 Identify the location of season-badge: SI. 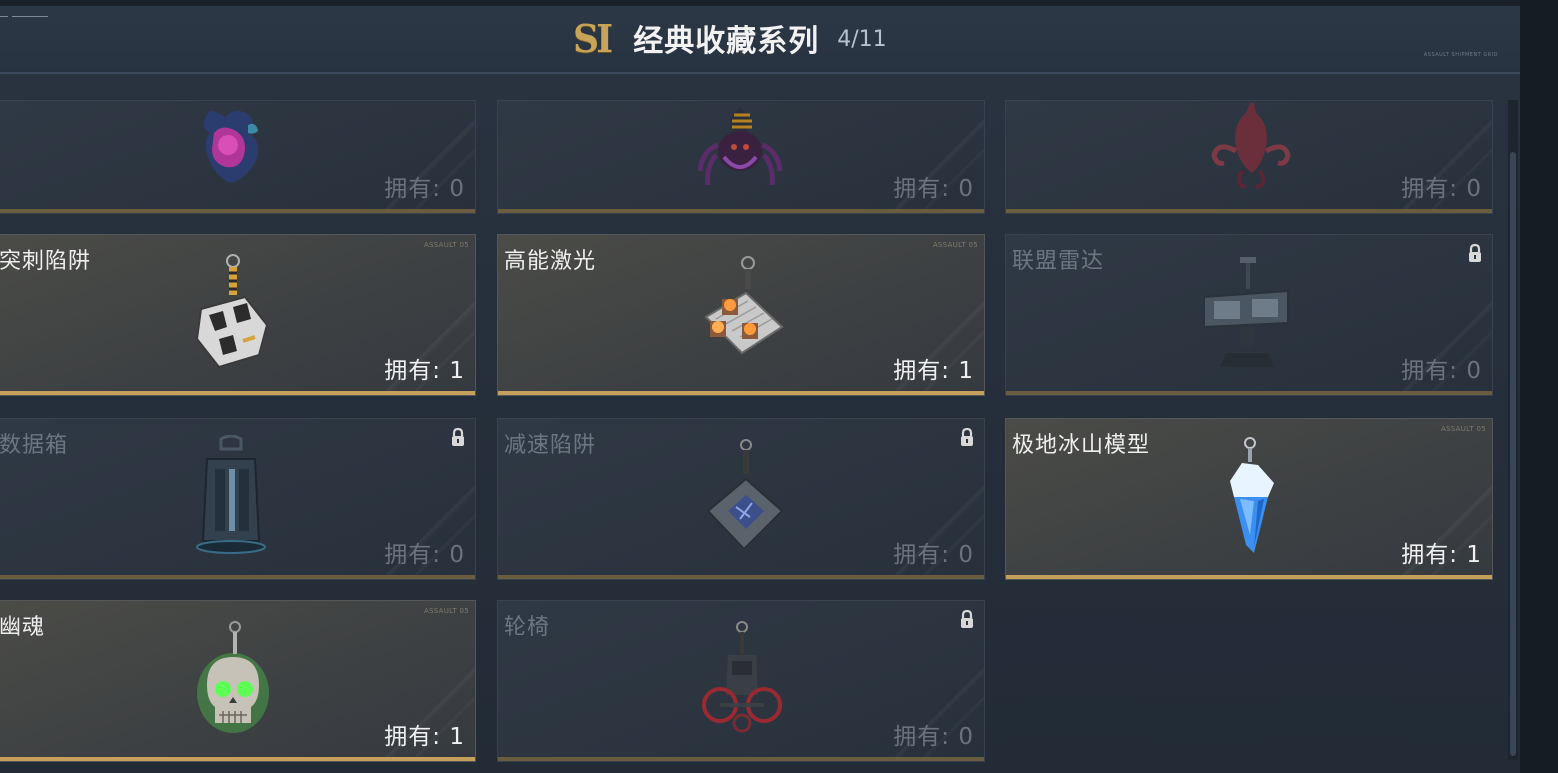
(592, 38).